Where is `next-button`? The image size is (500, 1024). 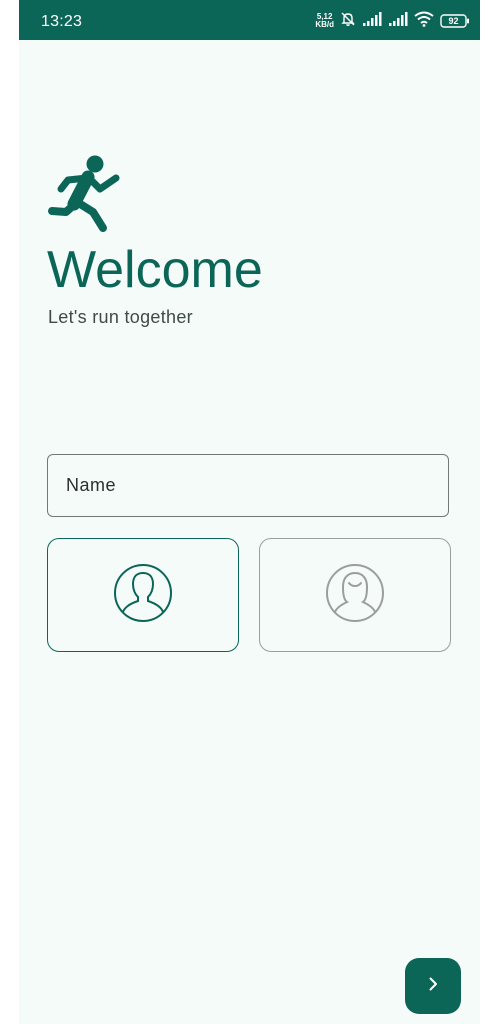 next-button is located at coordinates (433, 986).